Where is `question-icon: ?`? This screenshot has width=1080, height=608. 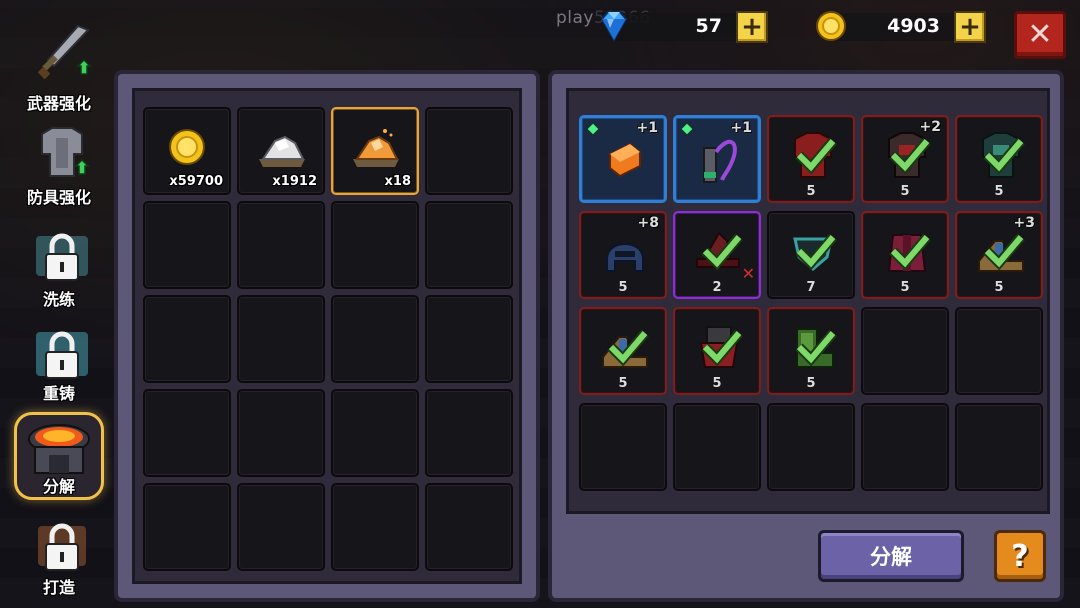
question-icon: ? is located at coordinates (1020, 556).